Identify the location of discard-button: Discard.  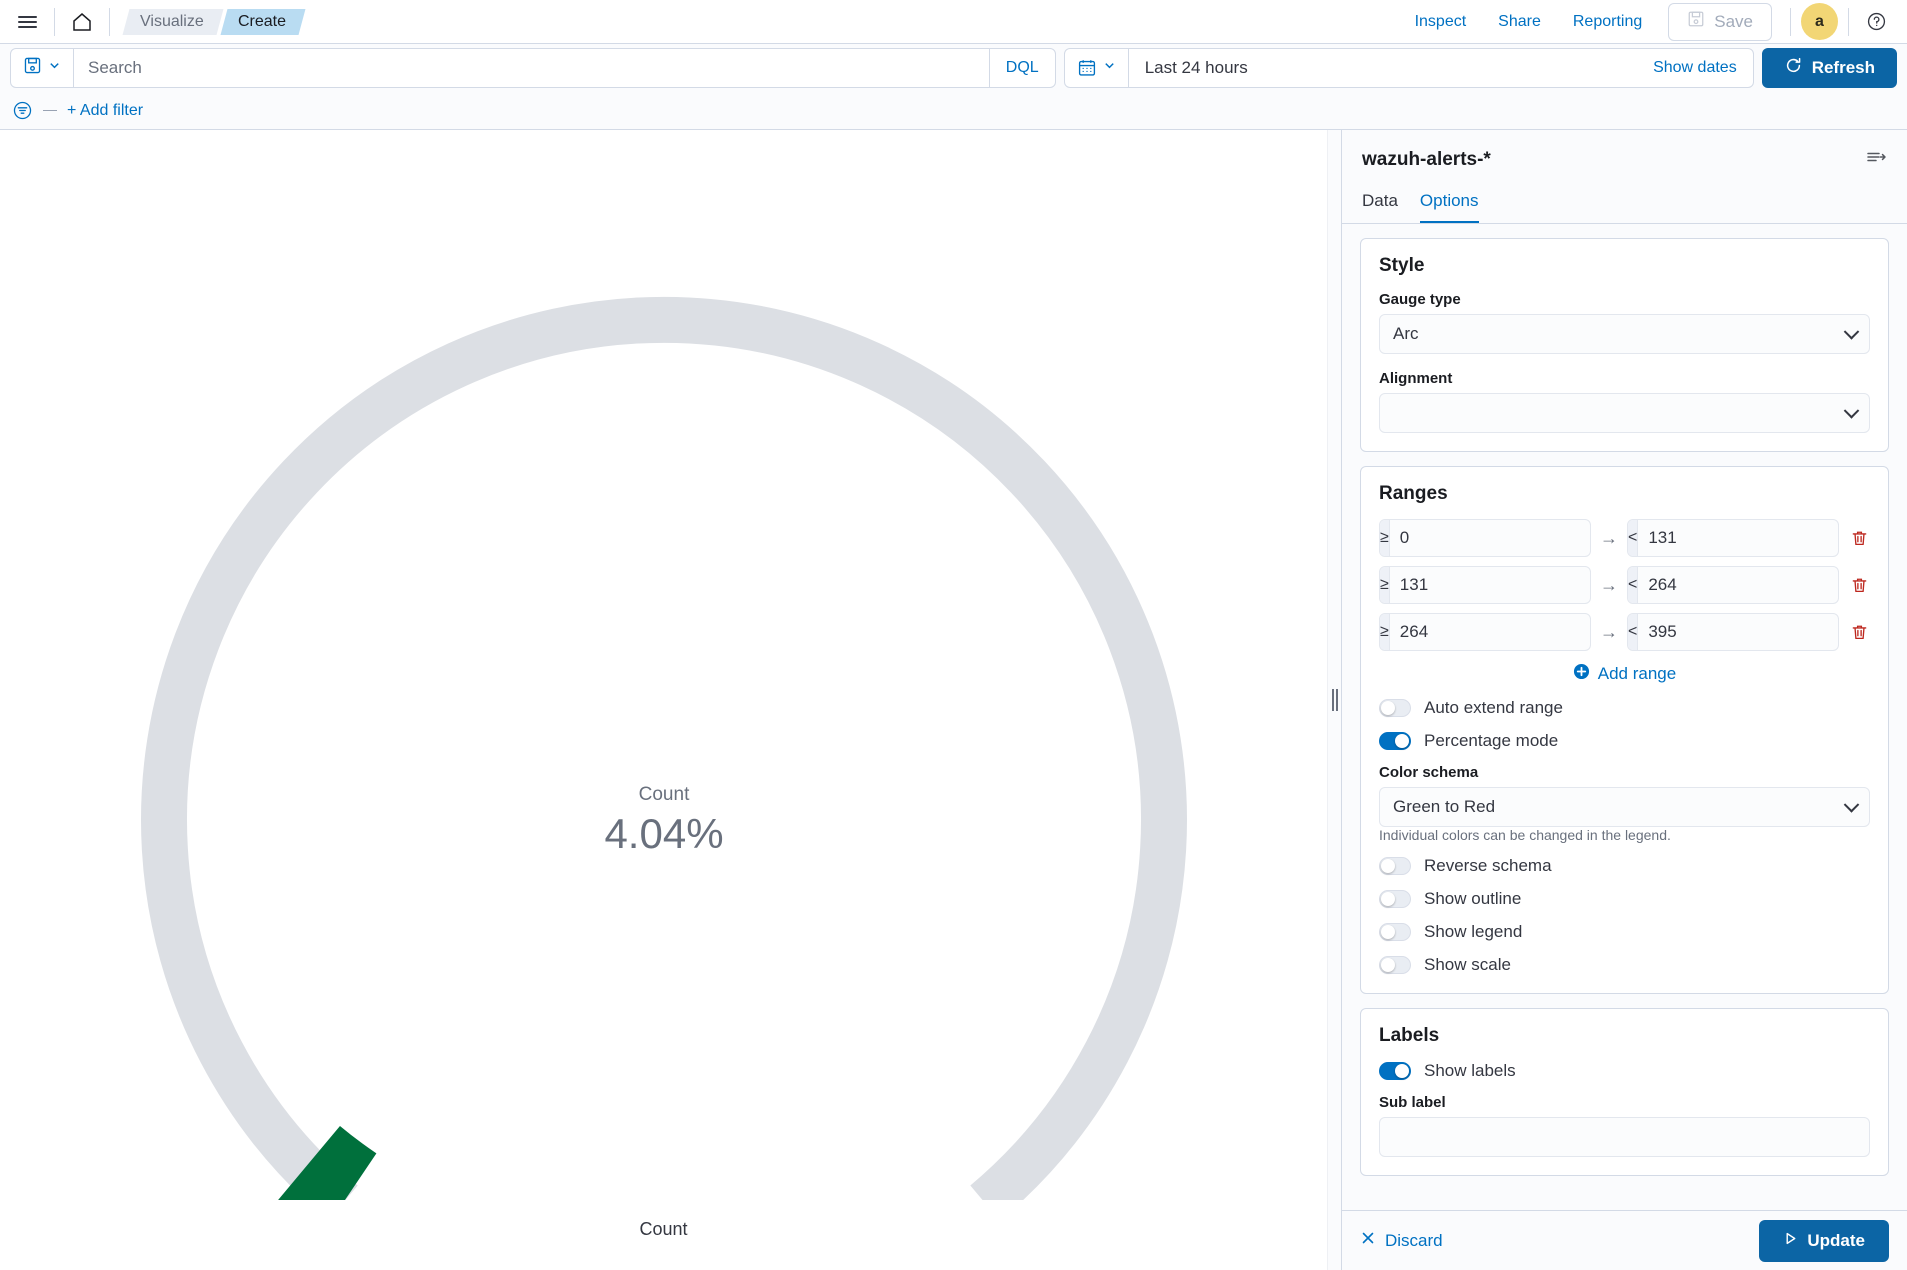
(1401, 1240).